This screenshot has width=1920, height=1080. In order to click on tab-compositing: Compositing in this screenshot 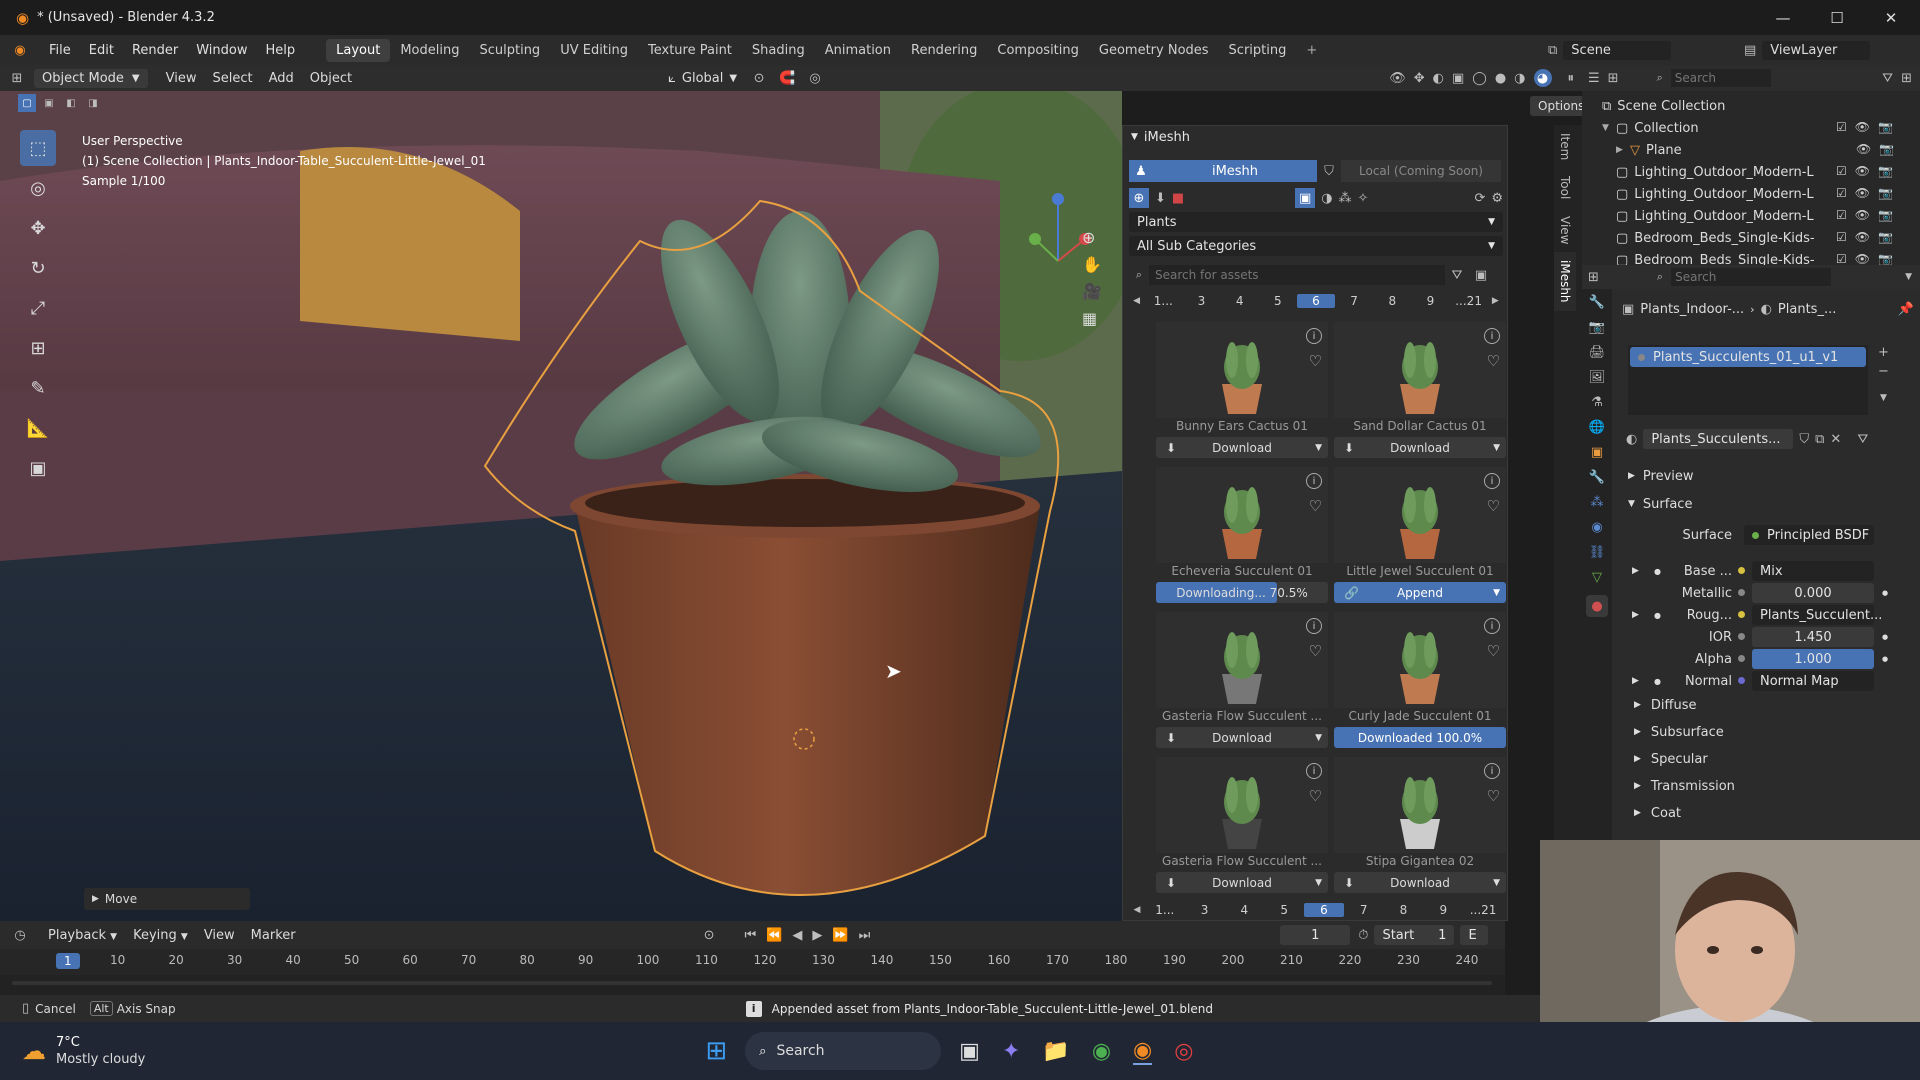, I will do `click(1038, 50)`.